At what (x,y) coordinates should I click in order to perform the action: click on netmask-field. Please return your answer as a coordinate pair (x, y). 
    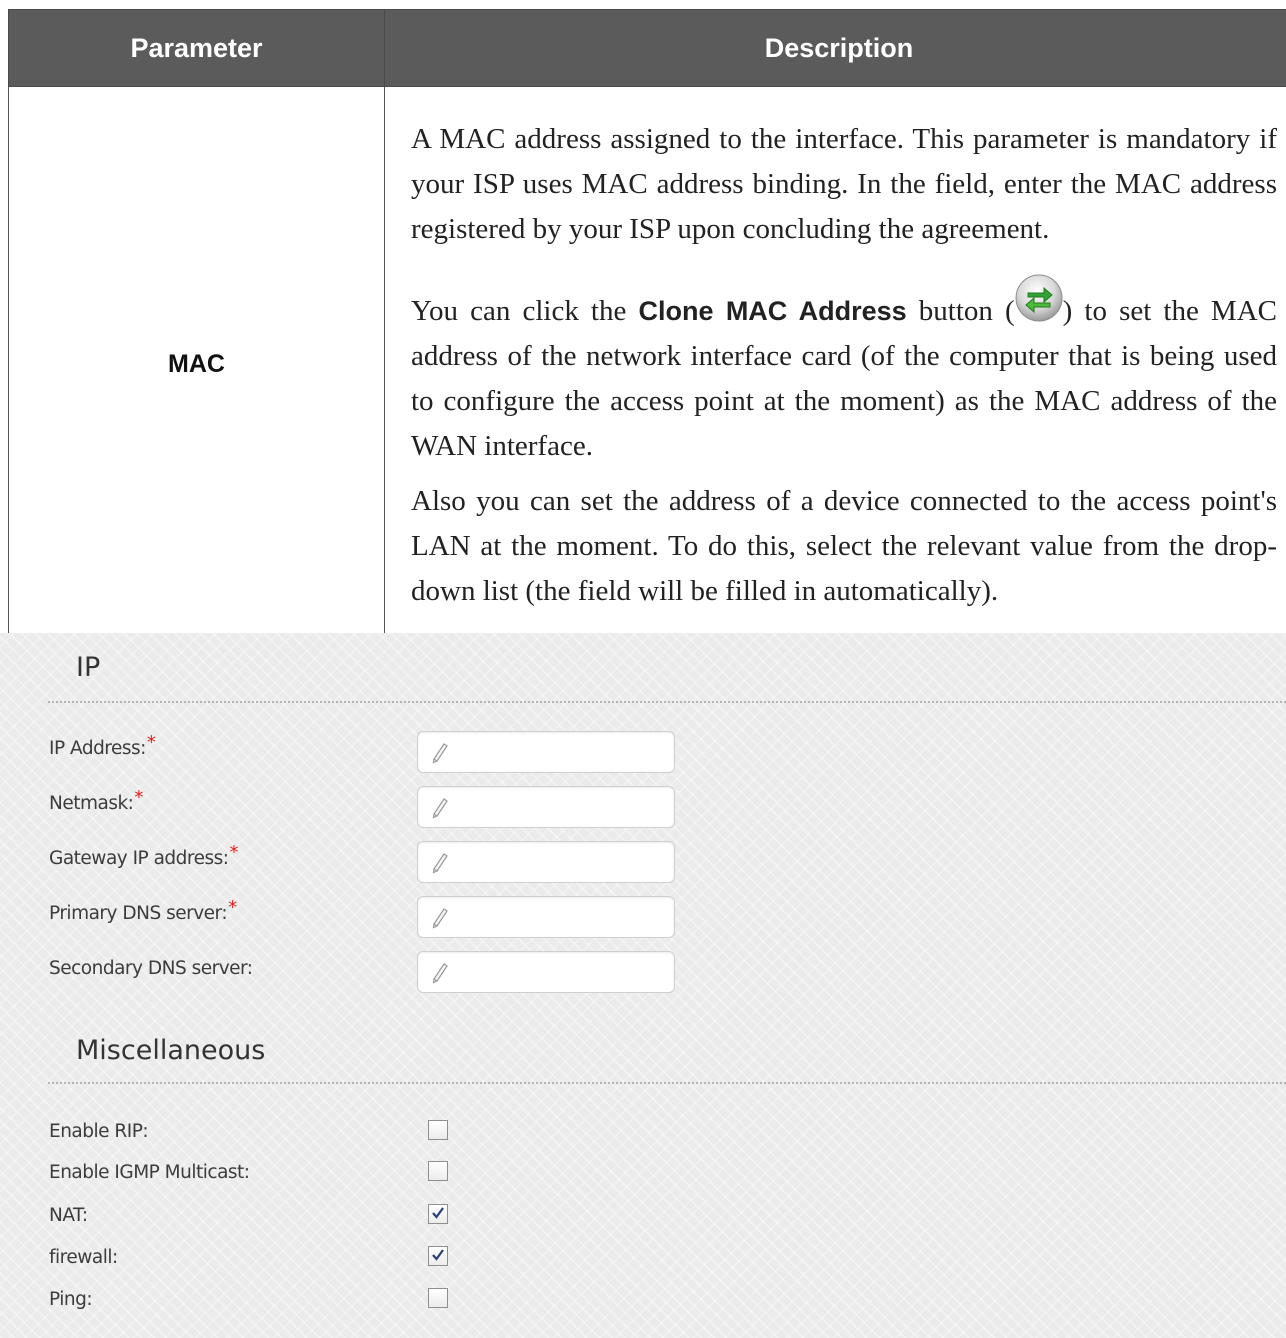
    Looking at the image, I should click on (546, 807).